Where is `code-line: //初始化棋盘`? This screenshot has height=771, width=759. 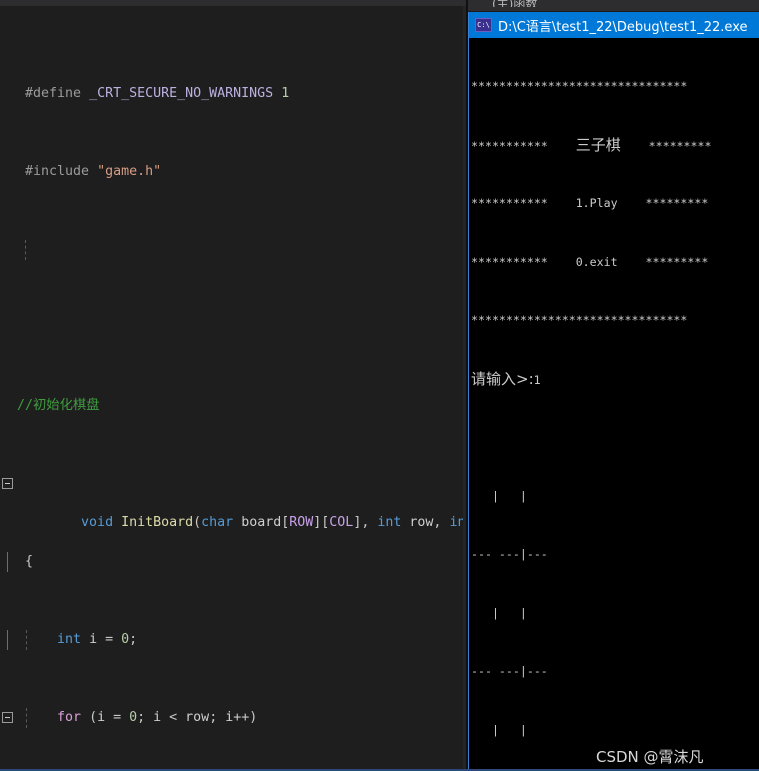
code-line: //初始化棋盘 is located at coordinates (233, 406).